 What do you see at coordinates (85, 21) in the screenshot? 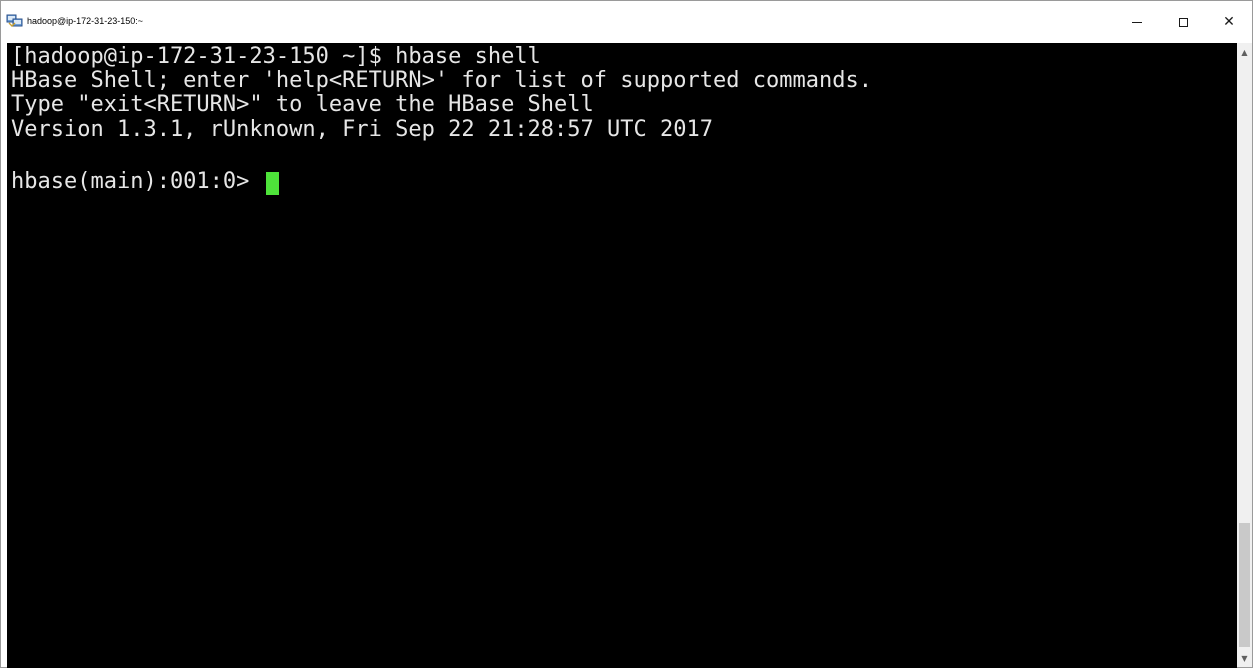
I see `window-title: hadoop@ip-172-31-23-150:~` at bounding box center [85, 21].